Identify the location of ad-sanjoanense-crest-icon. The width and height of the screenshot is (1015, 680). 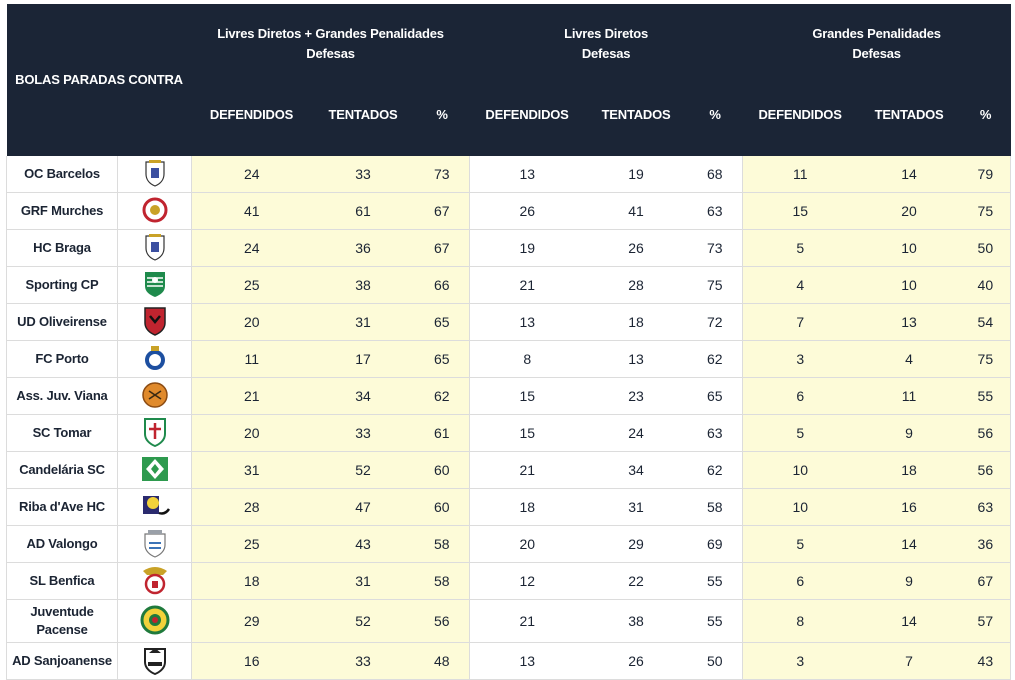
(155, 661).